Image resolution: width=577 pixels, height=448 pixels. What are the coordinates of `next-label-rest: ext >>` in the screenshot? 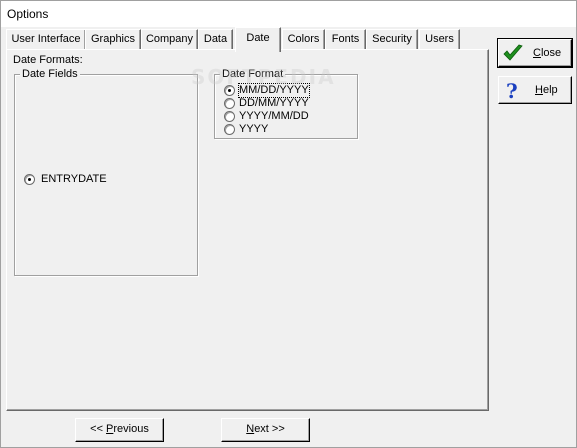 It's located at (269, 429).